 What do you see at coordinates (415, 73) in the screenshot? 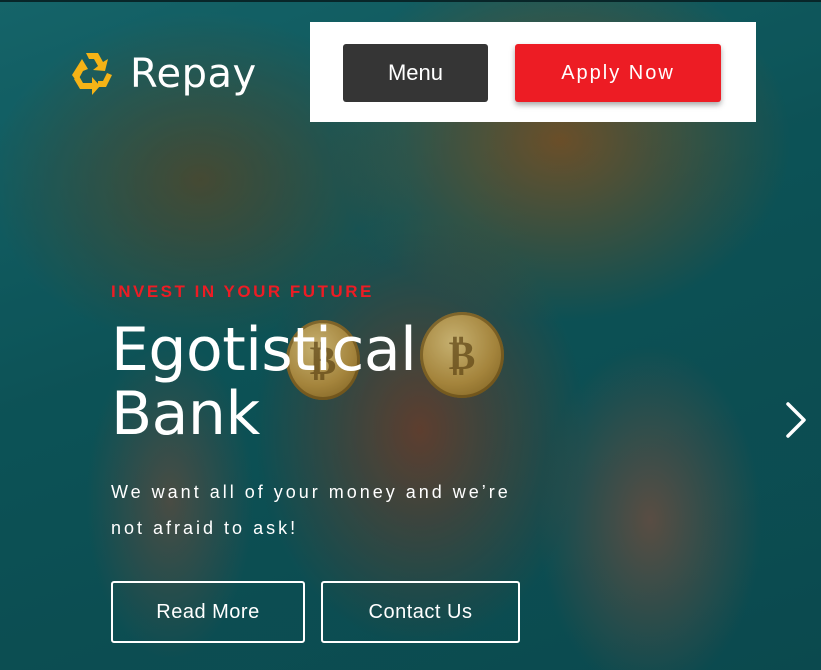
I see `menu-button: Menu` at bounding box center [415, 73].